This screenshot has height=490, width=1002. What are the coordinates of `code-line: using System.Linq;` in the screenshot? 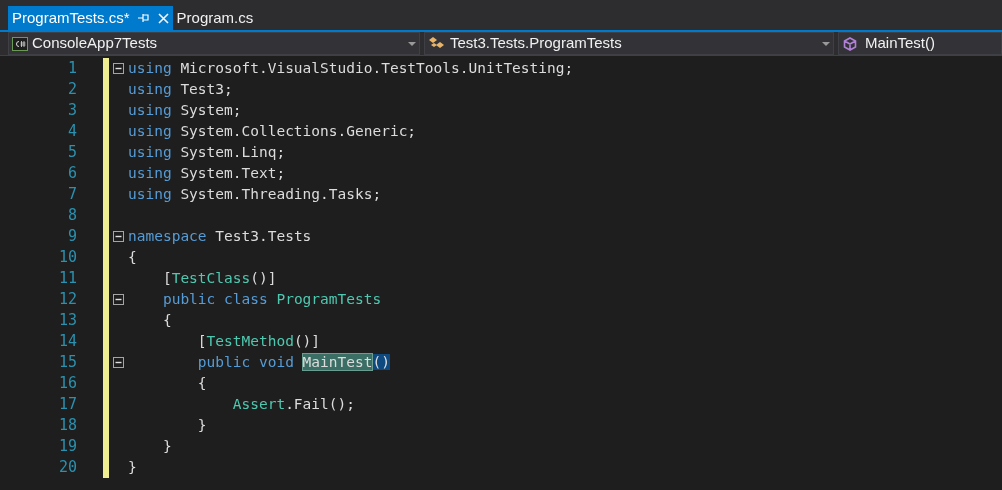 It's located at (207, 152).